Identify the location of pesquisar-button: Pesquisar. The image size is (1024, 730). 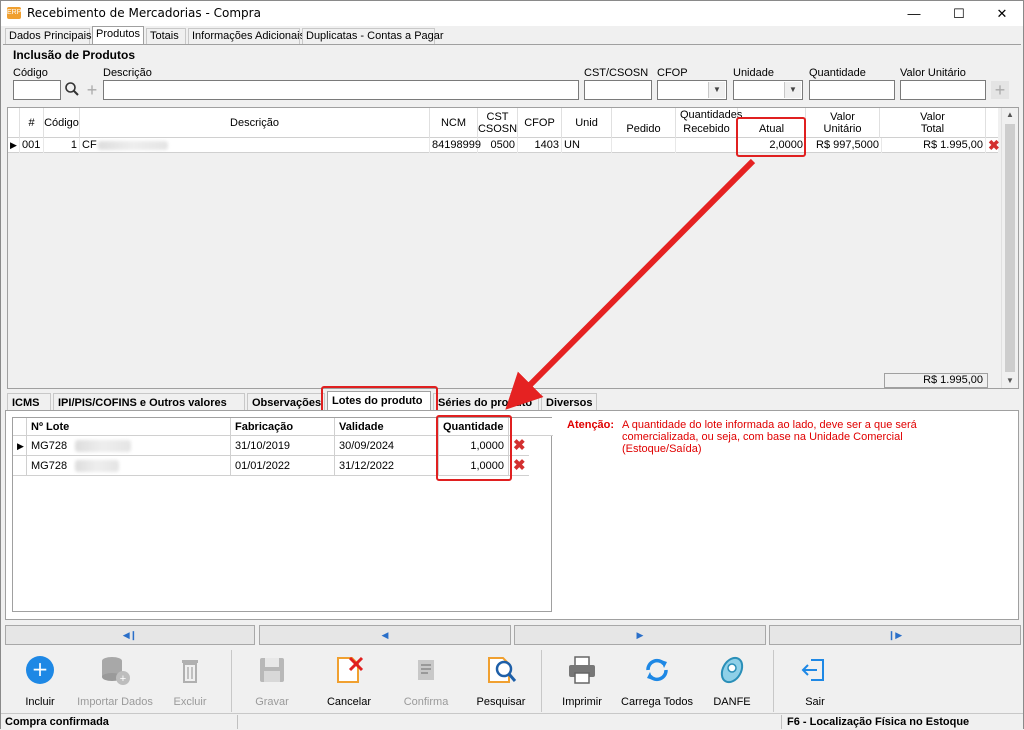
(501, 681).